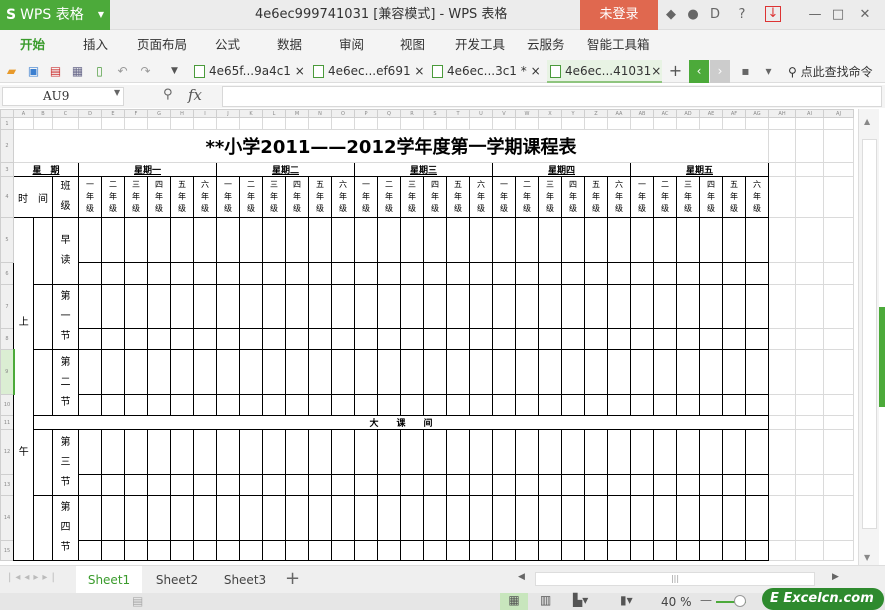 This screenshot has height=610, width=885. What do you see at coordinates (458, 113) in the screenshot?
I see `column-header-T: T` at bounding box center [458, 113].